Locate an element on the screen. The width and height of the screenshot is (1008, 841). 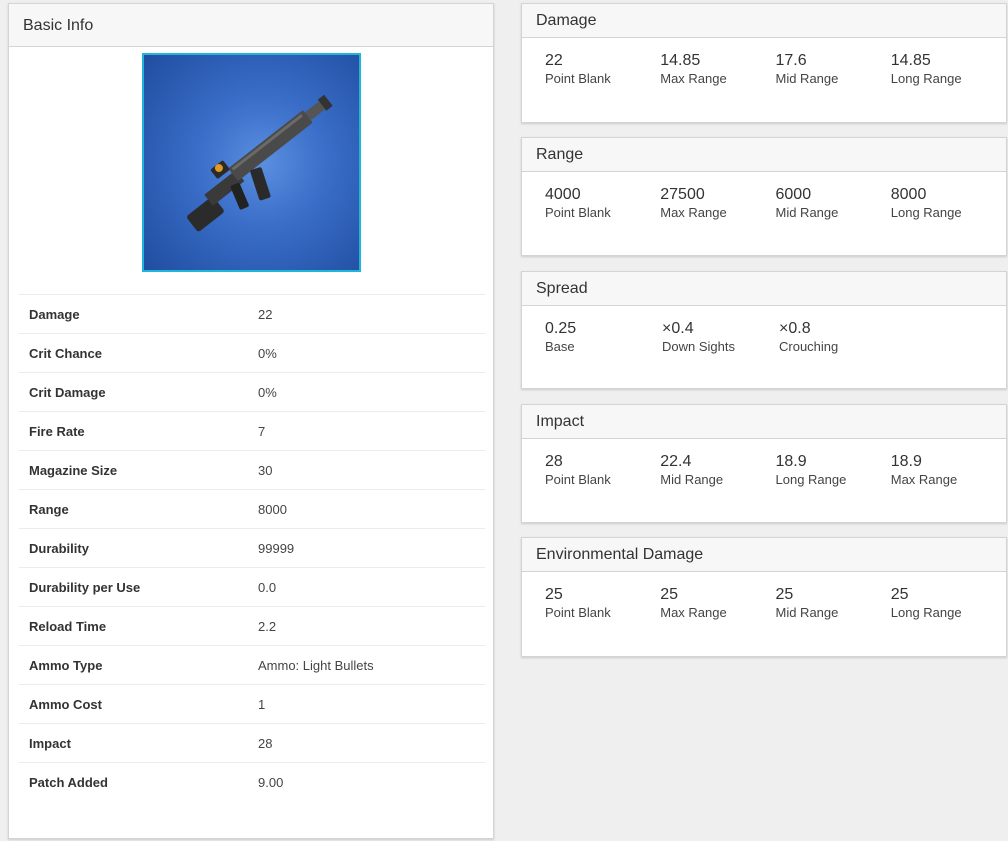
stat-label: Ammo Cost is located at coordinates (65, 704).